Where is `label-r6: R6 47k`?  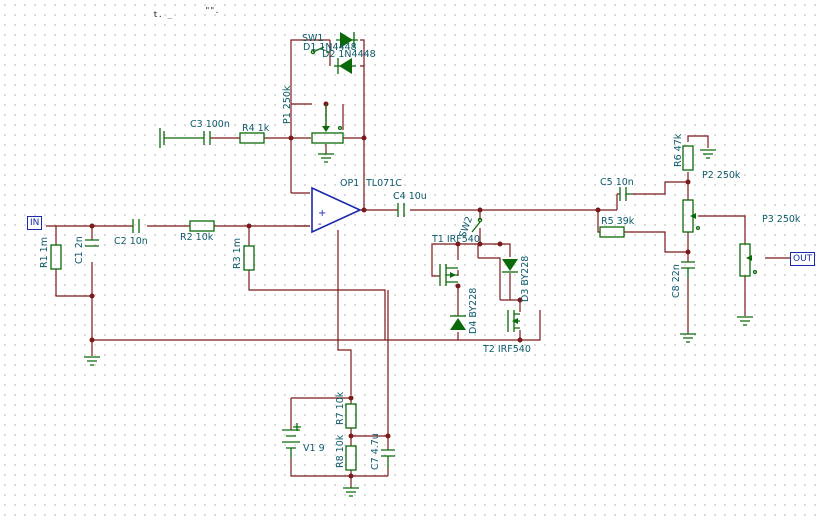 label-r6: R6 47k is located at coordinates (678, 150).